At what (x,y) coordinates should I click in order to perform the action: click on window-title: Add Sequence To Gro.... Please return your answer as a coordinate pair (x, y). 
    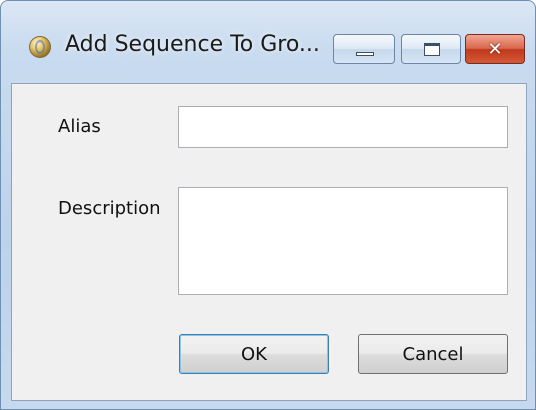
    Looking at the image, I should click on (192, 44).